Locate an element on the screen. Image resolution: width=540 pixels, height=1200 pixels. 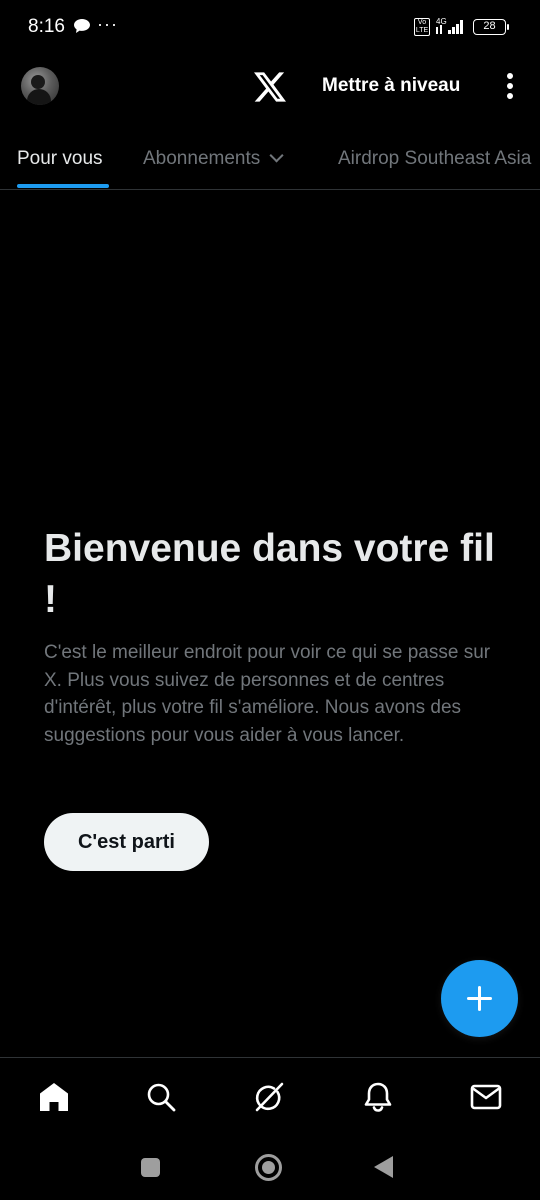
tab-airdrop-southeast-asia: Airdrop Southeast Asia is located at coordinates (434, 159).